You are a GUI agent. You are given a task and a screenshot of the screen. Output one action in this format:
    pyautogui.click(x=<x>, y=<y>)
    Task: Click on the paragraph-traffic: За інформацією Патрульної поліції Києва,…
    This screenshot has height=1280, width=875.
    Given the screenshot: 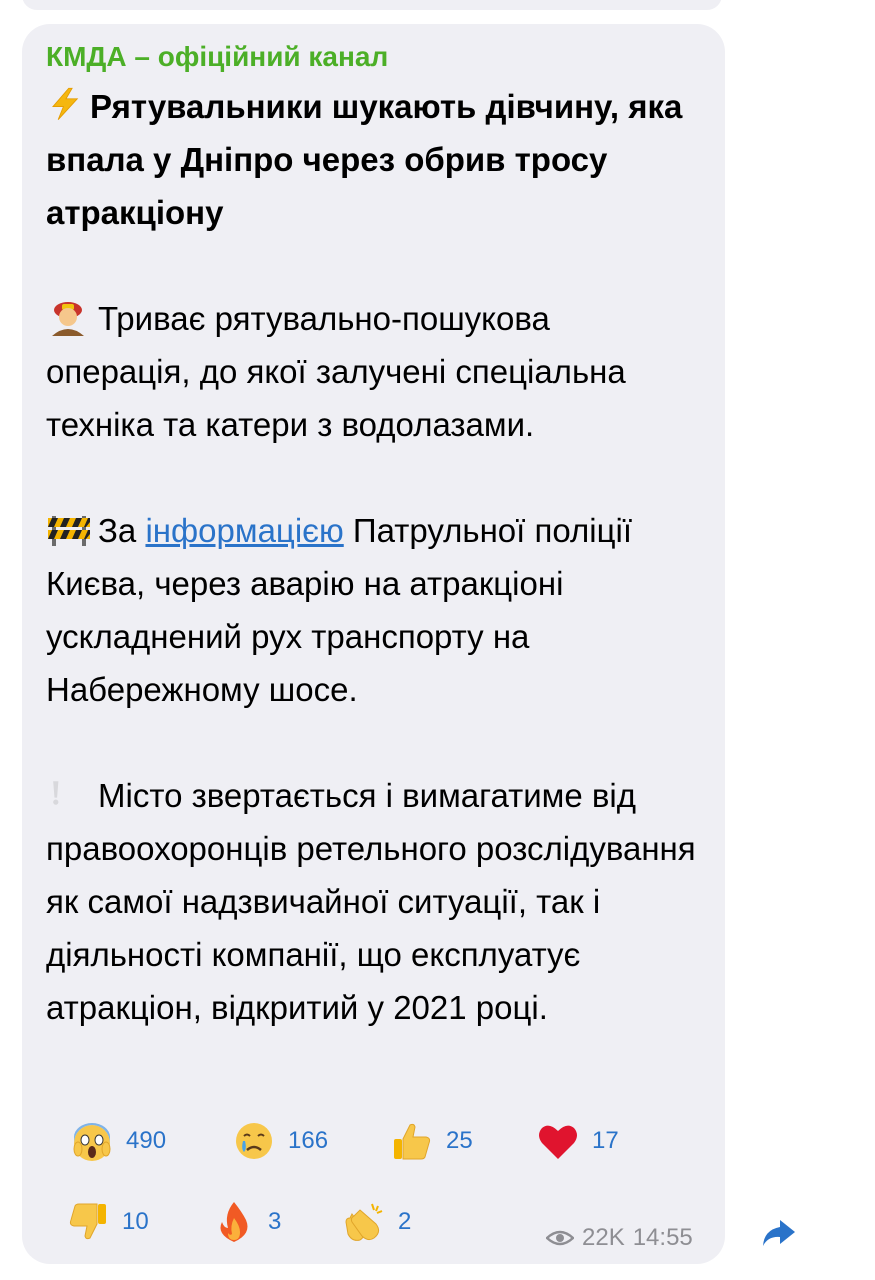 What is the action you would take?
    pyautogui.click(x=373, y=610)
    